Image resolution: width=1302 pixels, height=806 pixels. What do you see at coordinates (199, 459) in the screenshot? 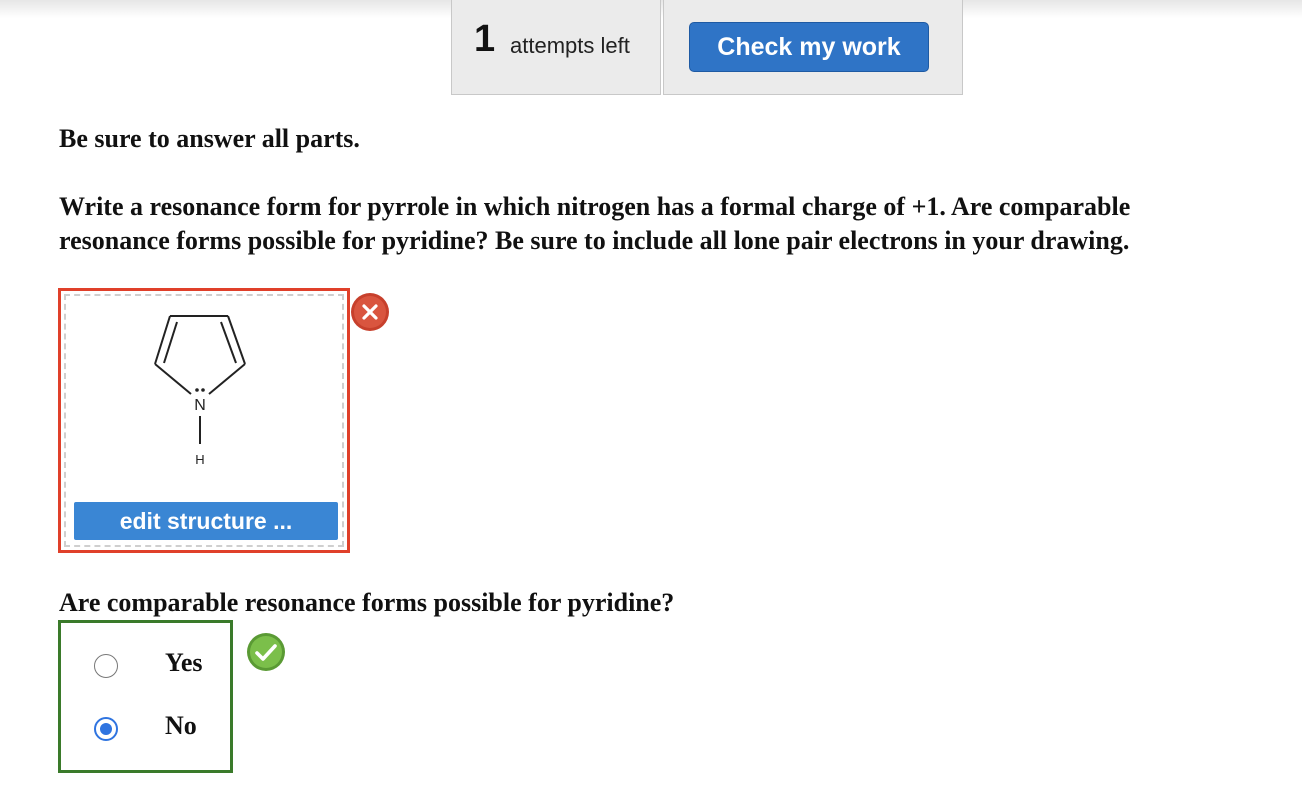
I see `atom-h-label: H` at bounding box center [199, 459].